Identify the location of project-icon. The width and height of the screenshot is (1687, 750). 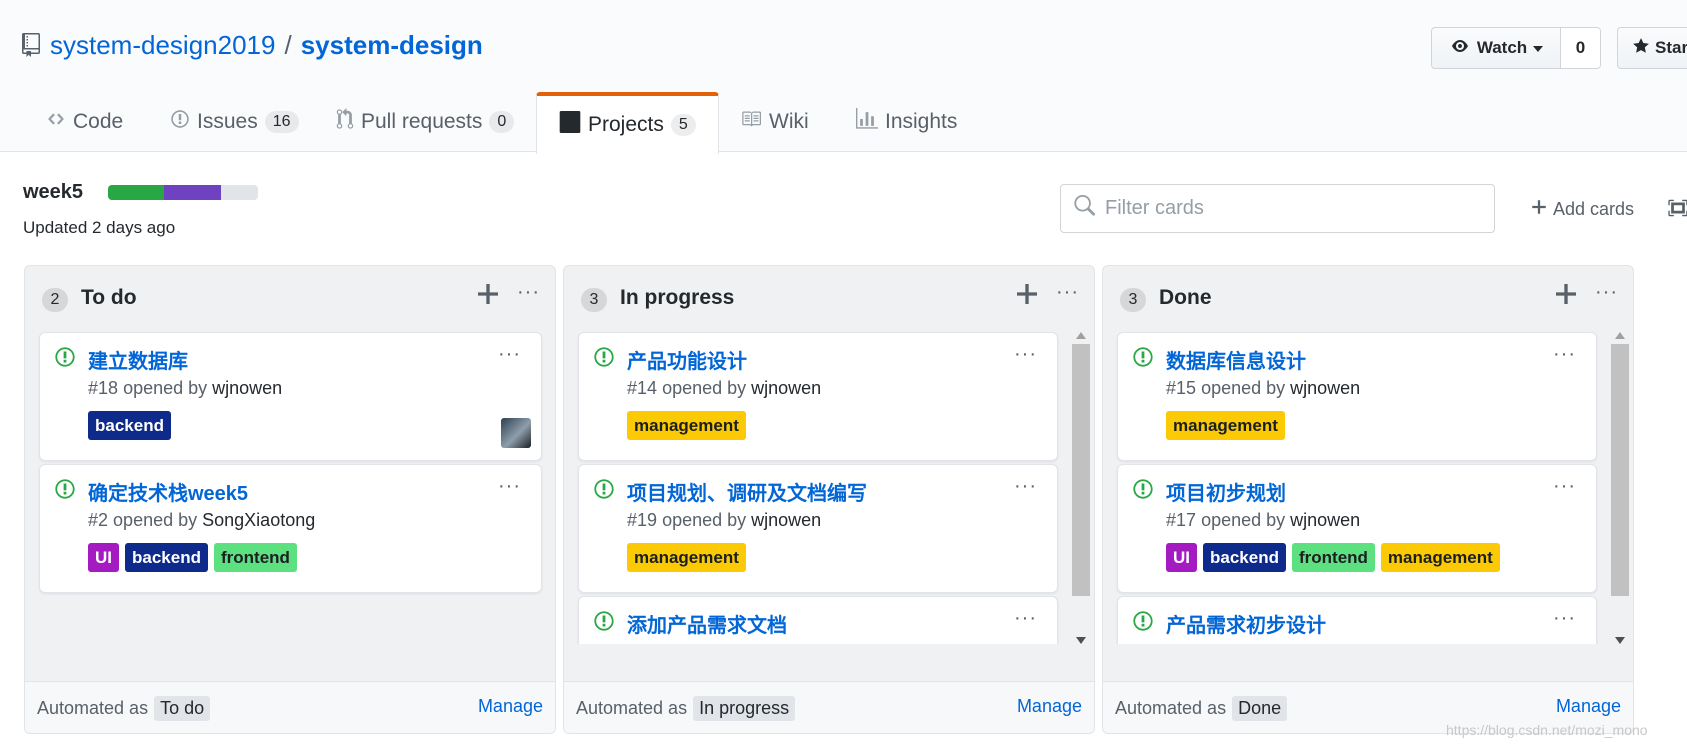
(570, 125).